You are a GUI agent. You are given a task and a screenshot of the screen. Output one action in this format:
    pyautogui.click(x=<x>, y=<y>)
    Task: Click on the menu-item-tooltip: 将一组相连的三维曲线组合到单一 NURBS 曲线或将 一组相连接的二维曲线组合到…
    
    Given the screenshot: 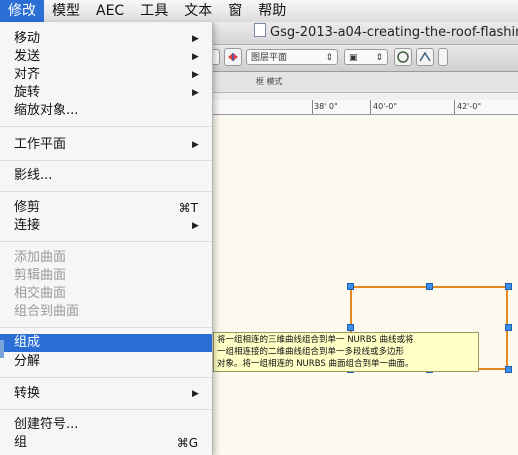 What is the action you would take?
    pyautogui.click(x=346, y=352)
    